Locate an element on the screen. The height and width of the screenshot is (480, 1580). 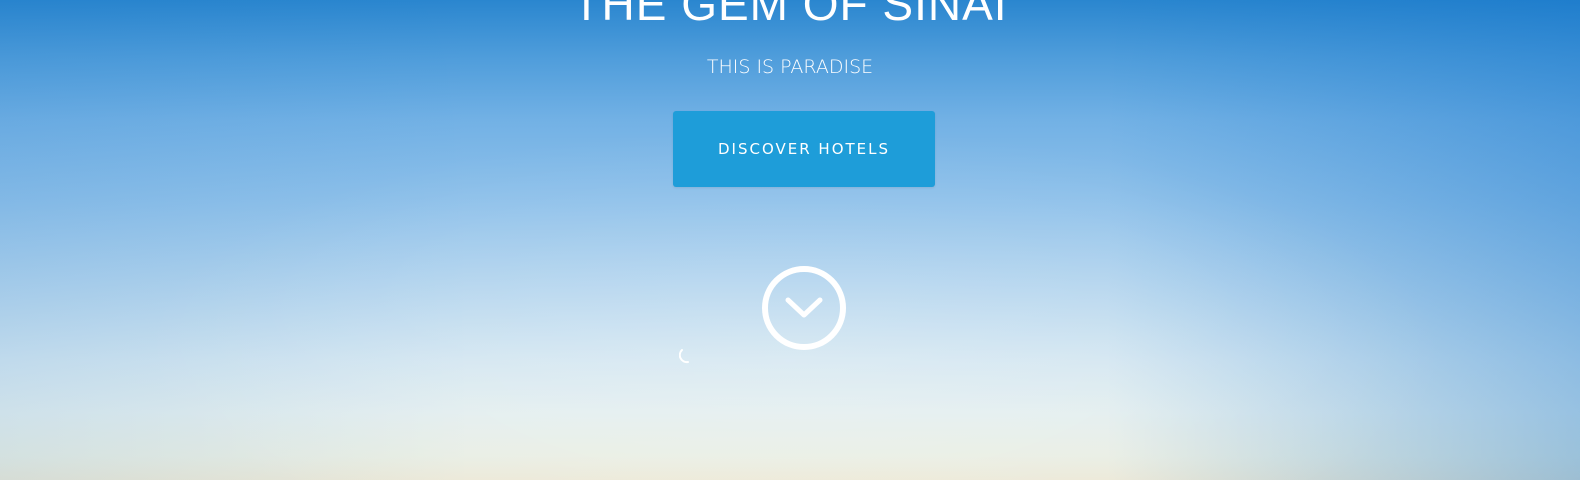
scroll-down-button is located at coordinates (804, 308).